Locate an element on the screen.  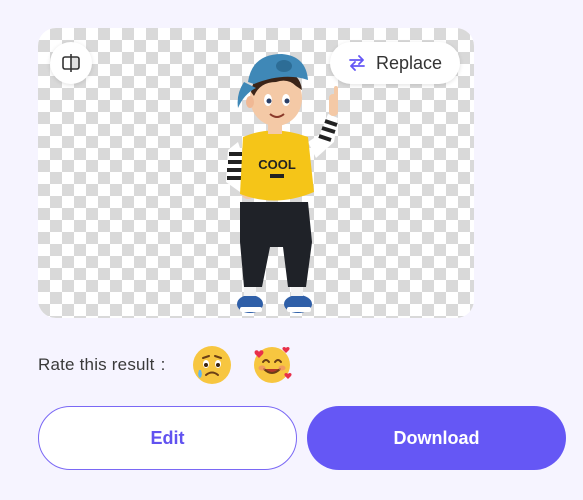
download-button-label: Download is located at coordinates (436, 437).